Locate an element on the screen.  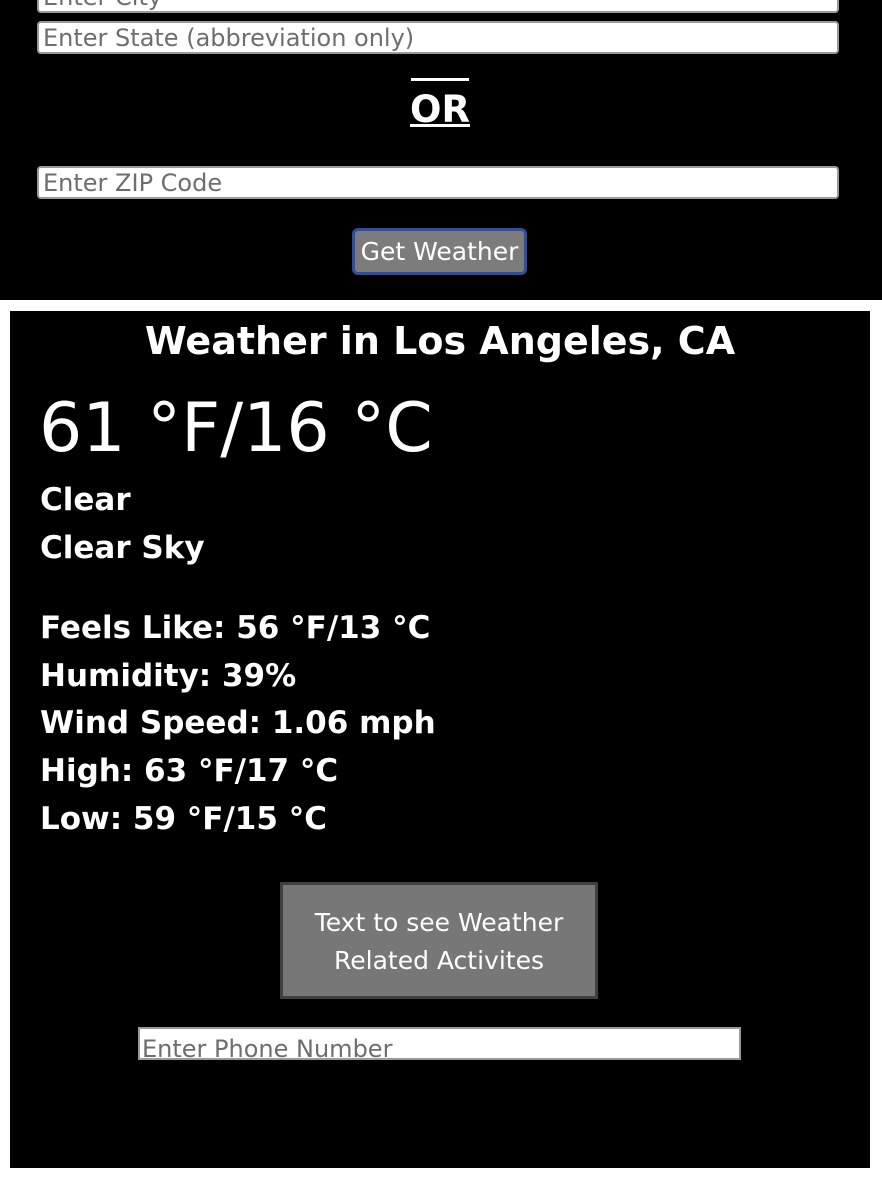
zip-input: Enter ZIP Code is located at coordinates (438, 182).